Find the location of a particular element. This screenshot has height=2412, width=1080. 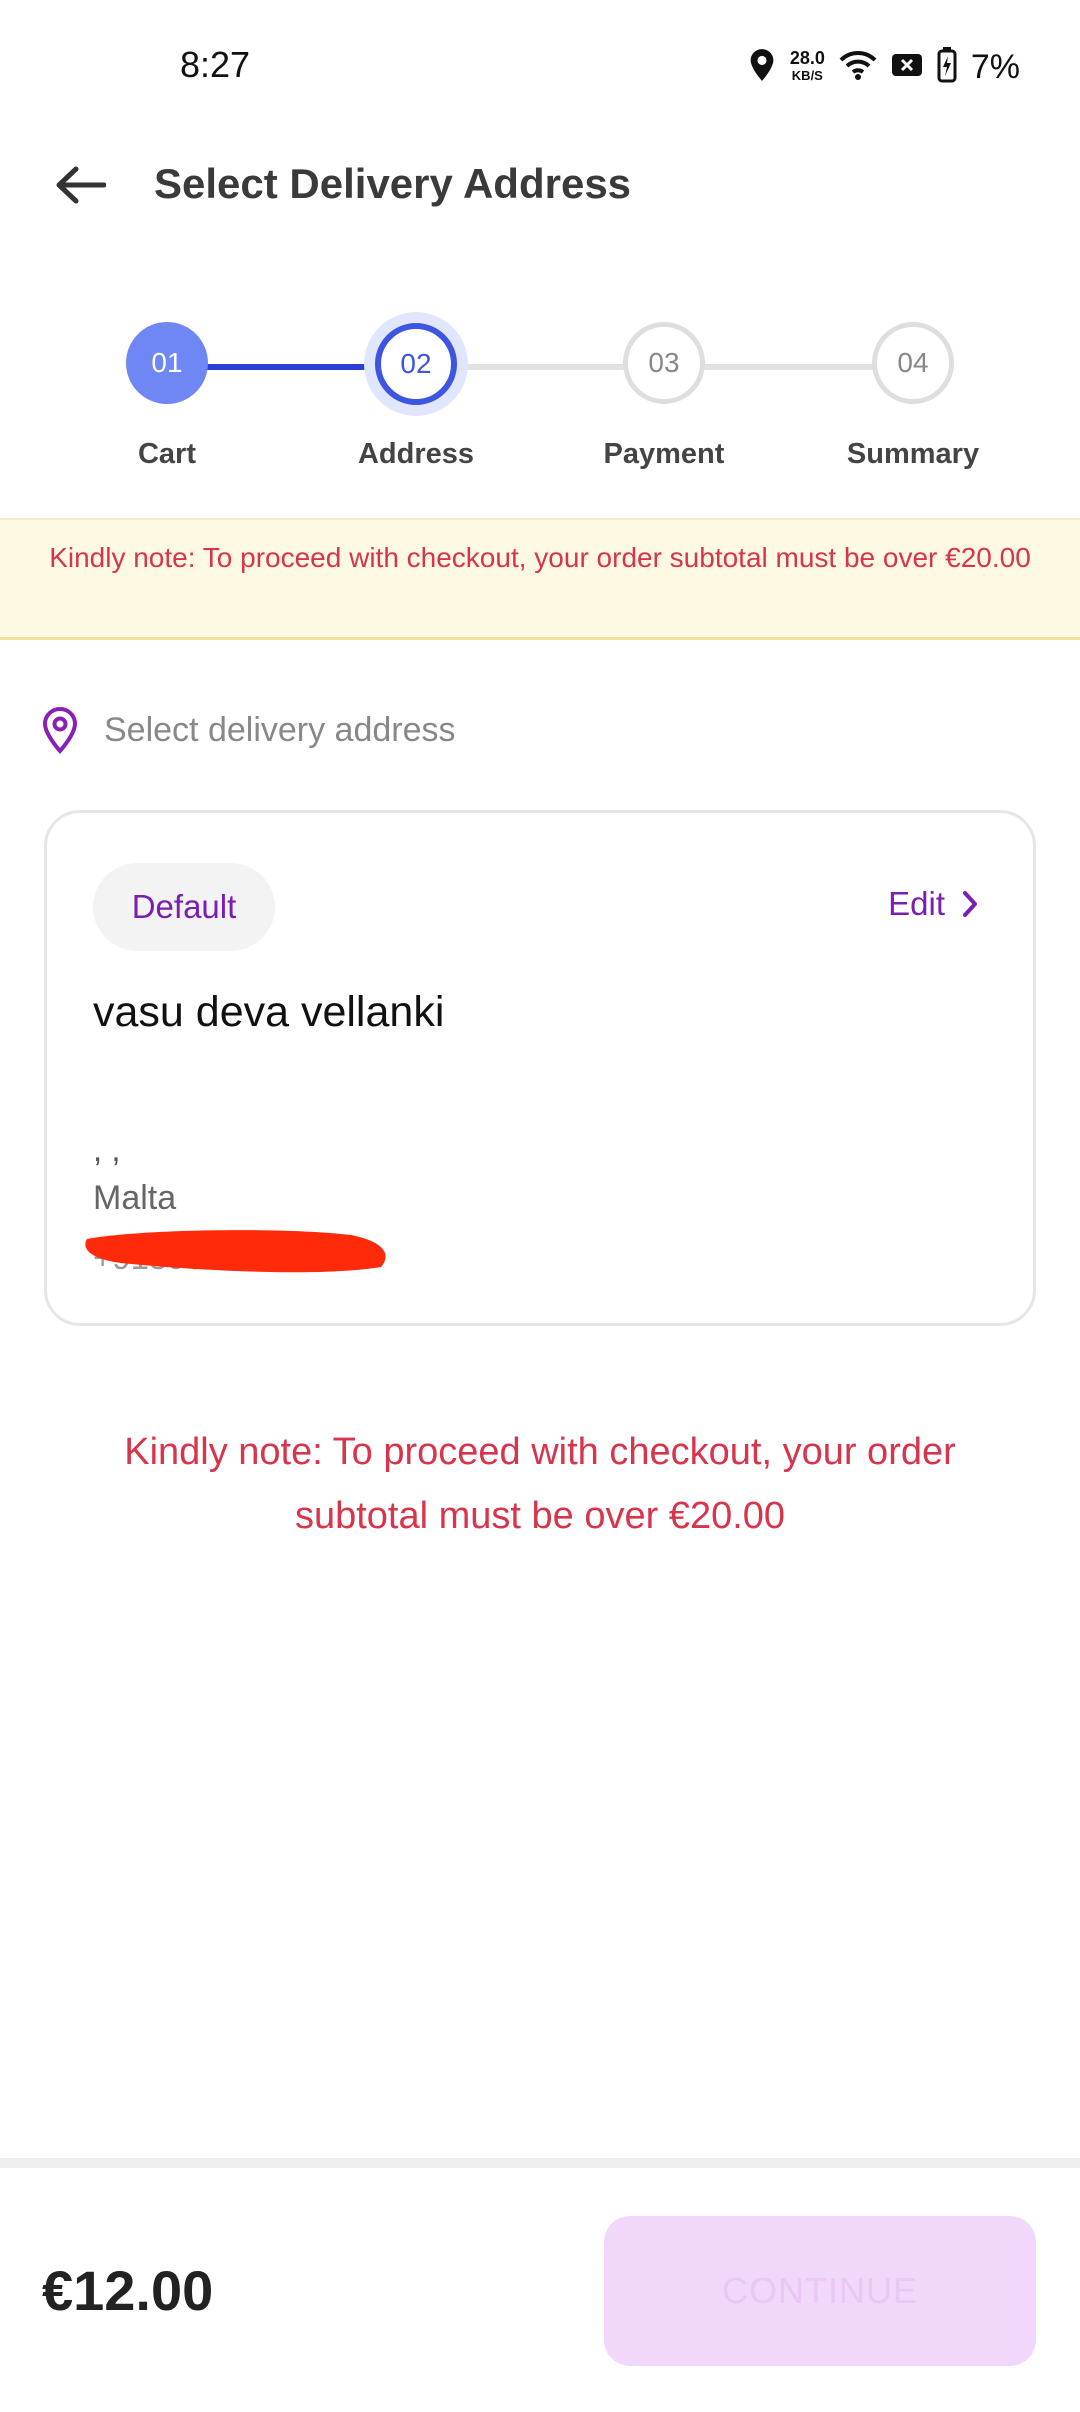

continue-button: CONTINUE is located at coordinates (820, 2291).